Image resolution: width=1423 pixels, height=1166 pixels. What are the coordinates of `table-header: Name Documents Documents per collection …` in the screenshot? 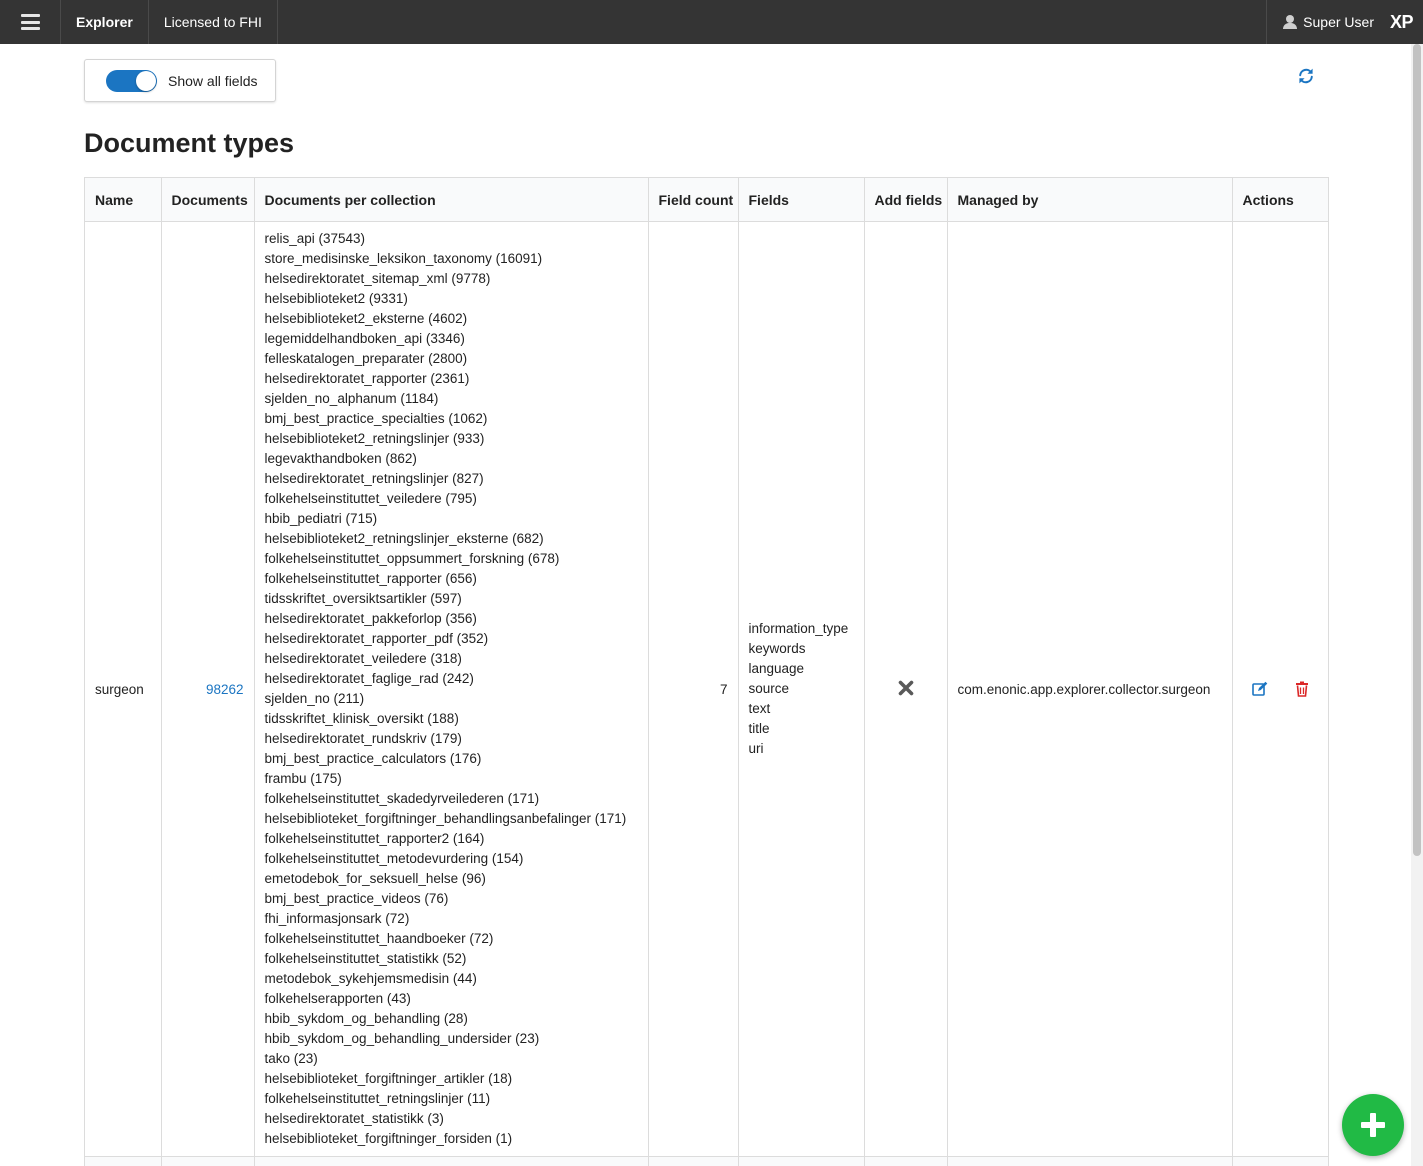 It's located at (706, 200).